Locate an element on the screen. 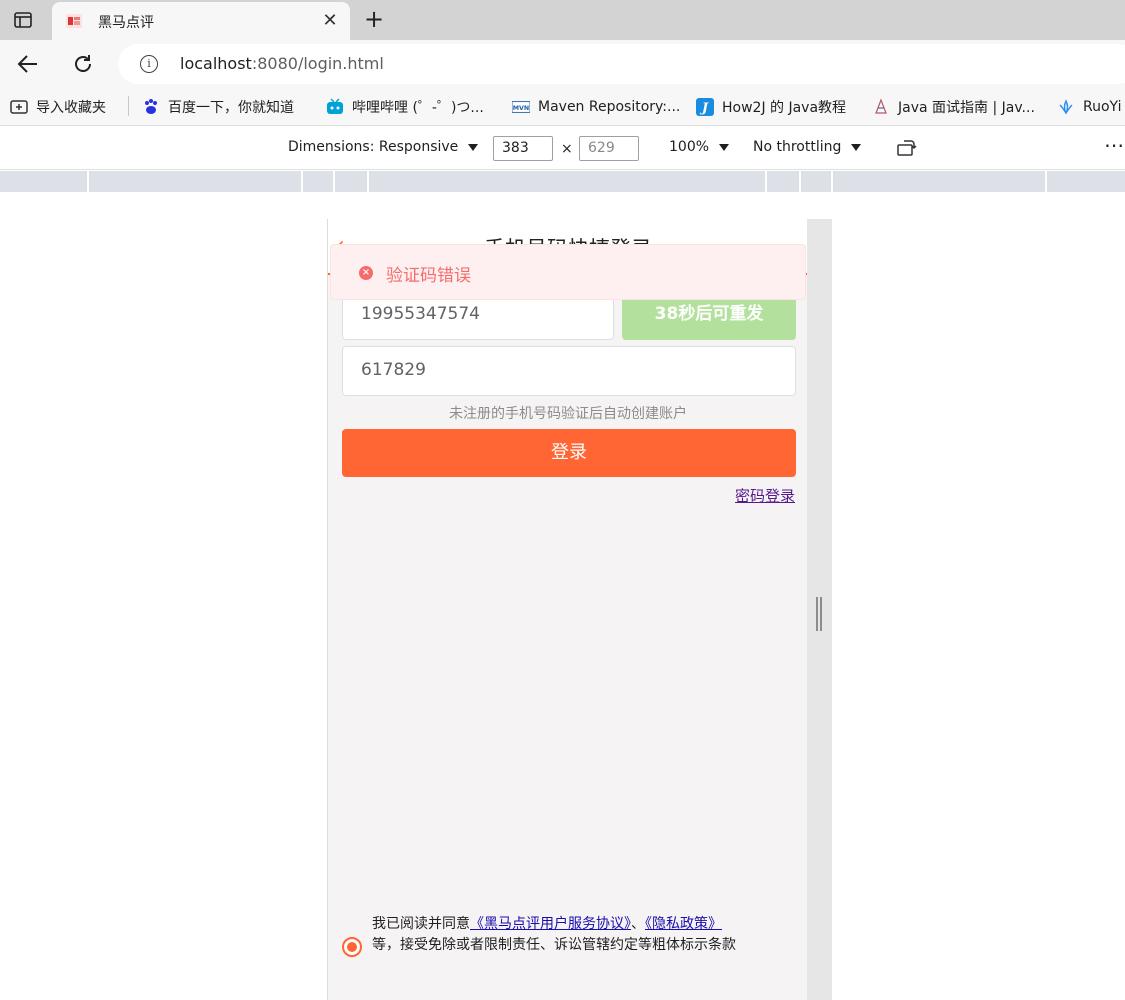  navigation-bar: i localhost:8080/login.html is located at coordinates (562, 64).